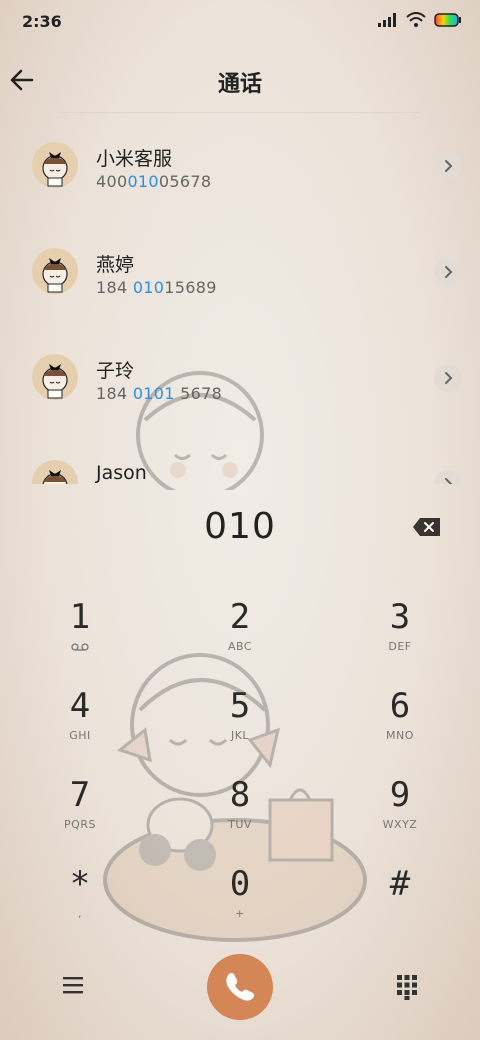 The image size is (480, 1040). I want to click on key-hash: #, so click(400, 907).